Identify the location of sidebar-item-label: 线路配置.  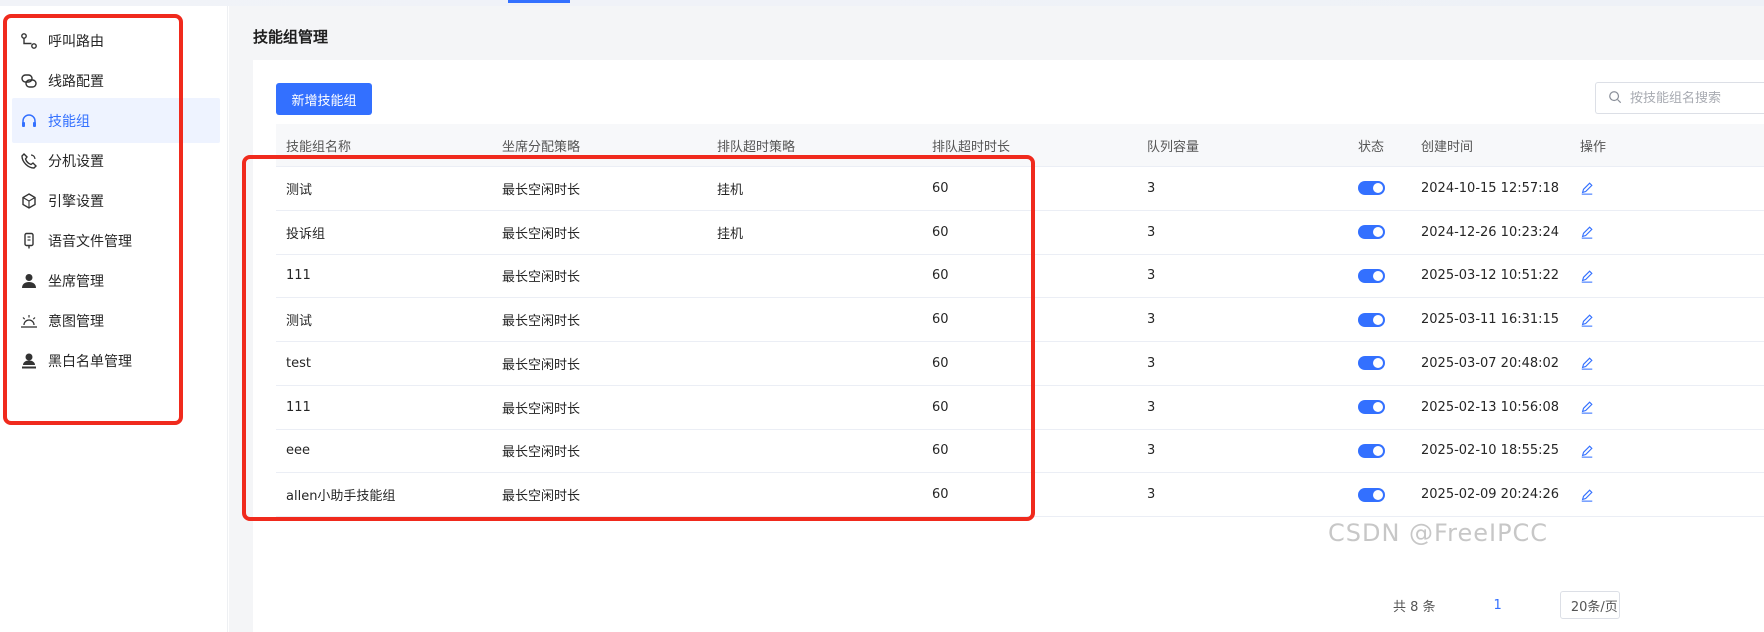
(76, 81).